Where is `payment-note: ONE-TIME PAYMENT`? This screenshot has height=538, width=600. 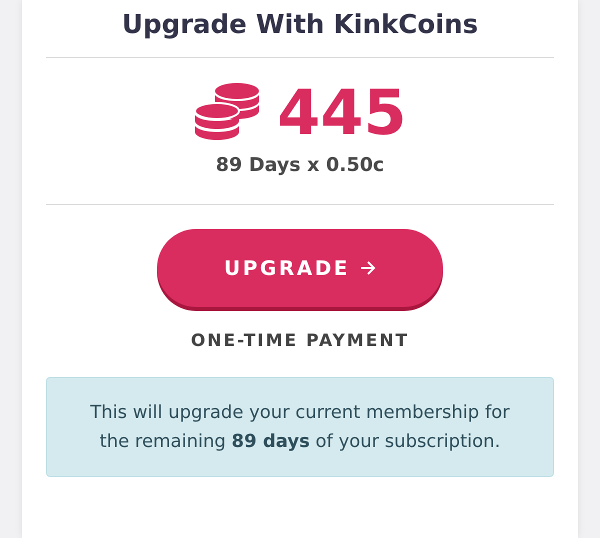
payment-note: ONE-TIME PAYMENT is located at coordinates (300, 341).